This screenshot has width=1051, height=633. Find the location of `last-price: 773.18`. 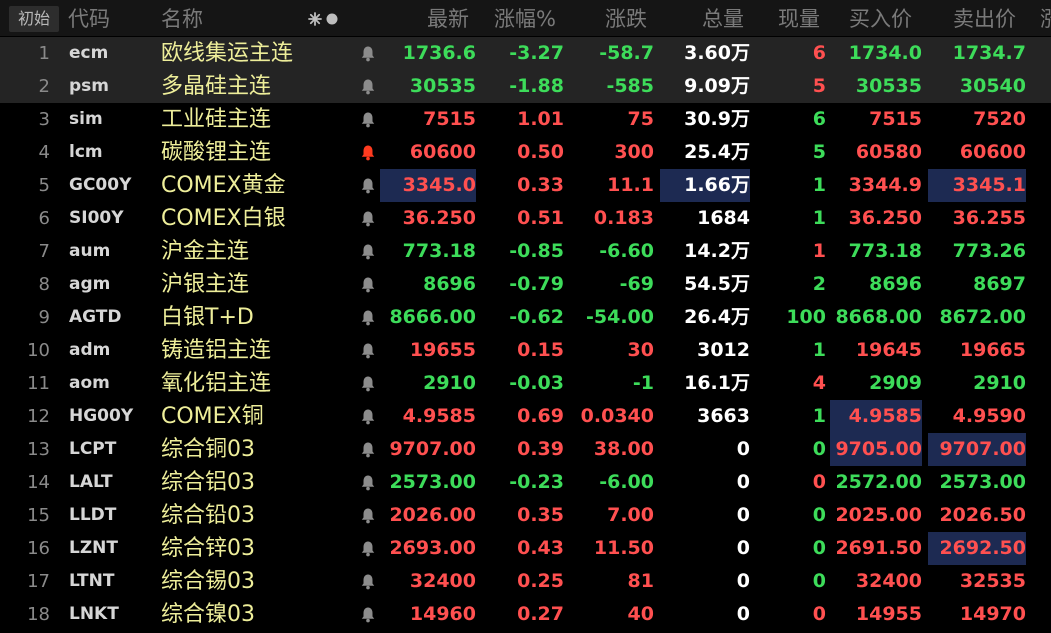

last-price: 773.18 is located at coordinates (439, 251).